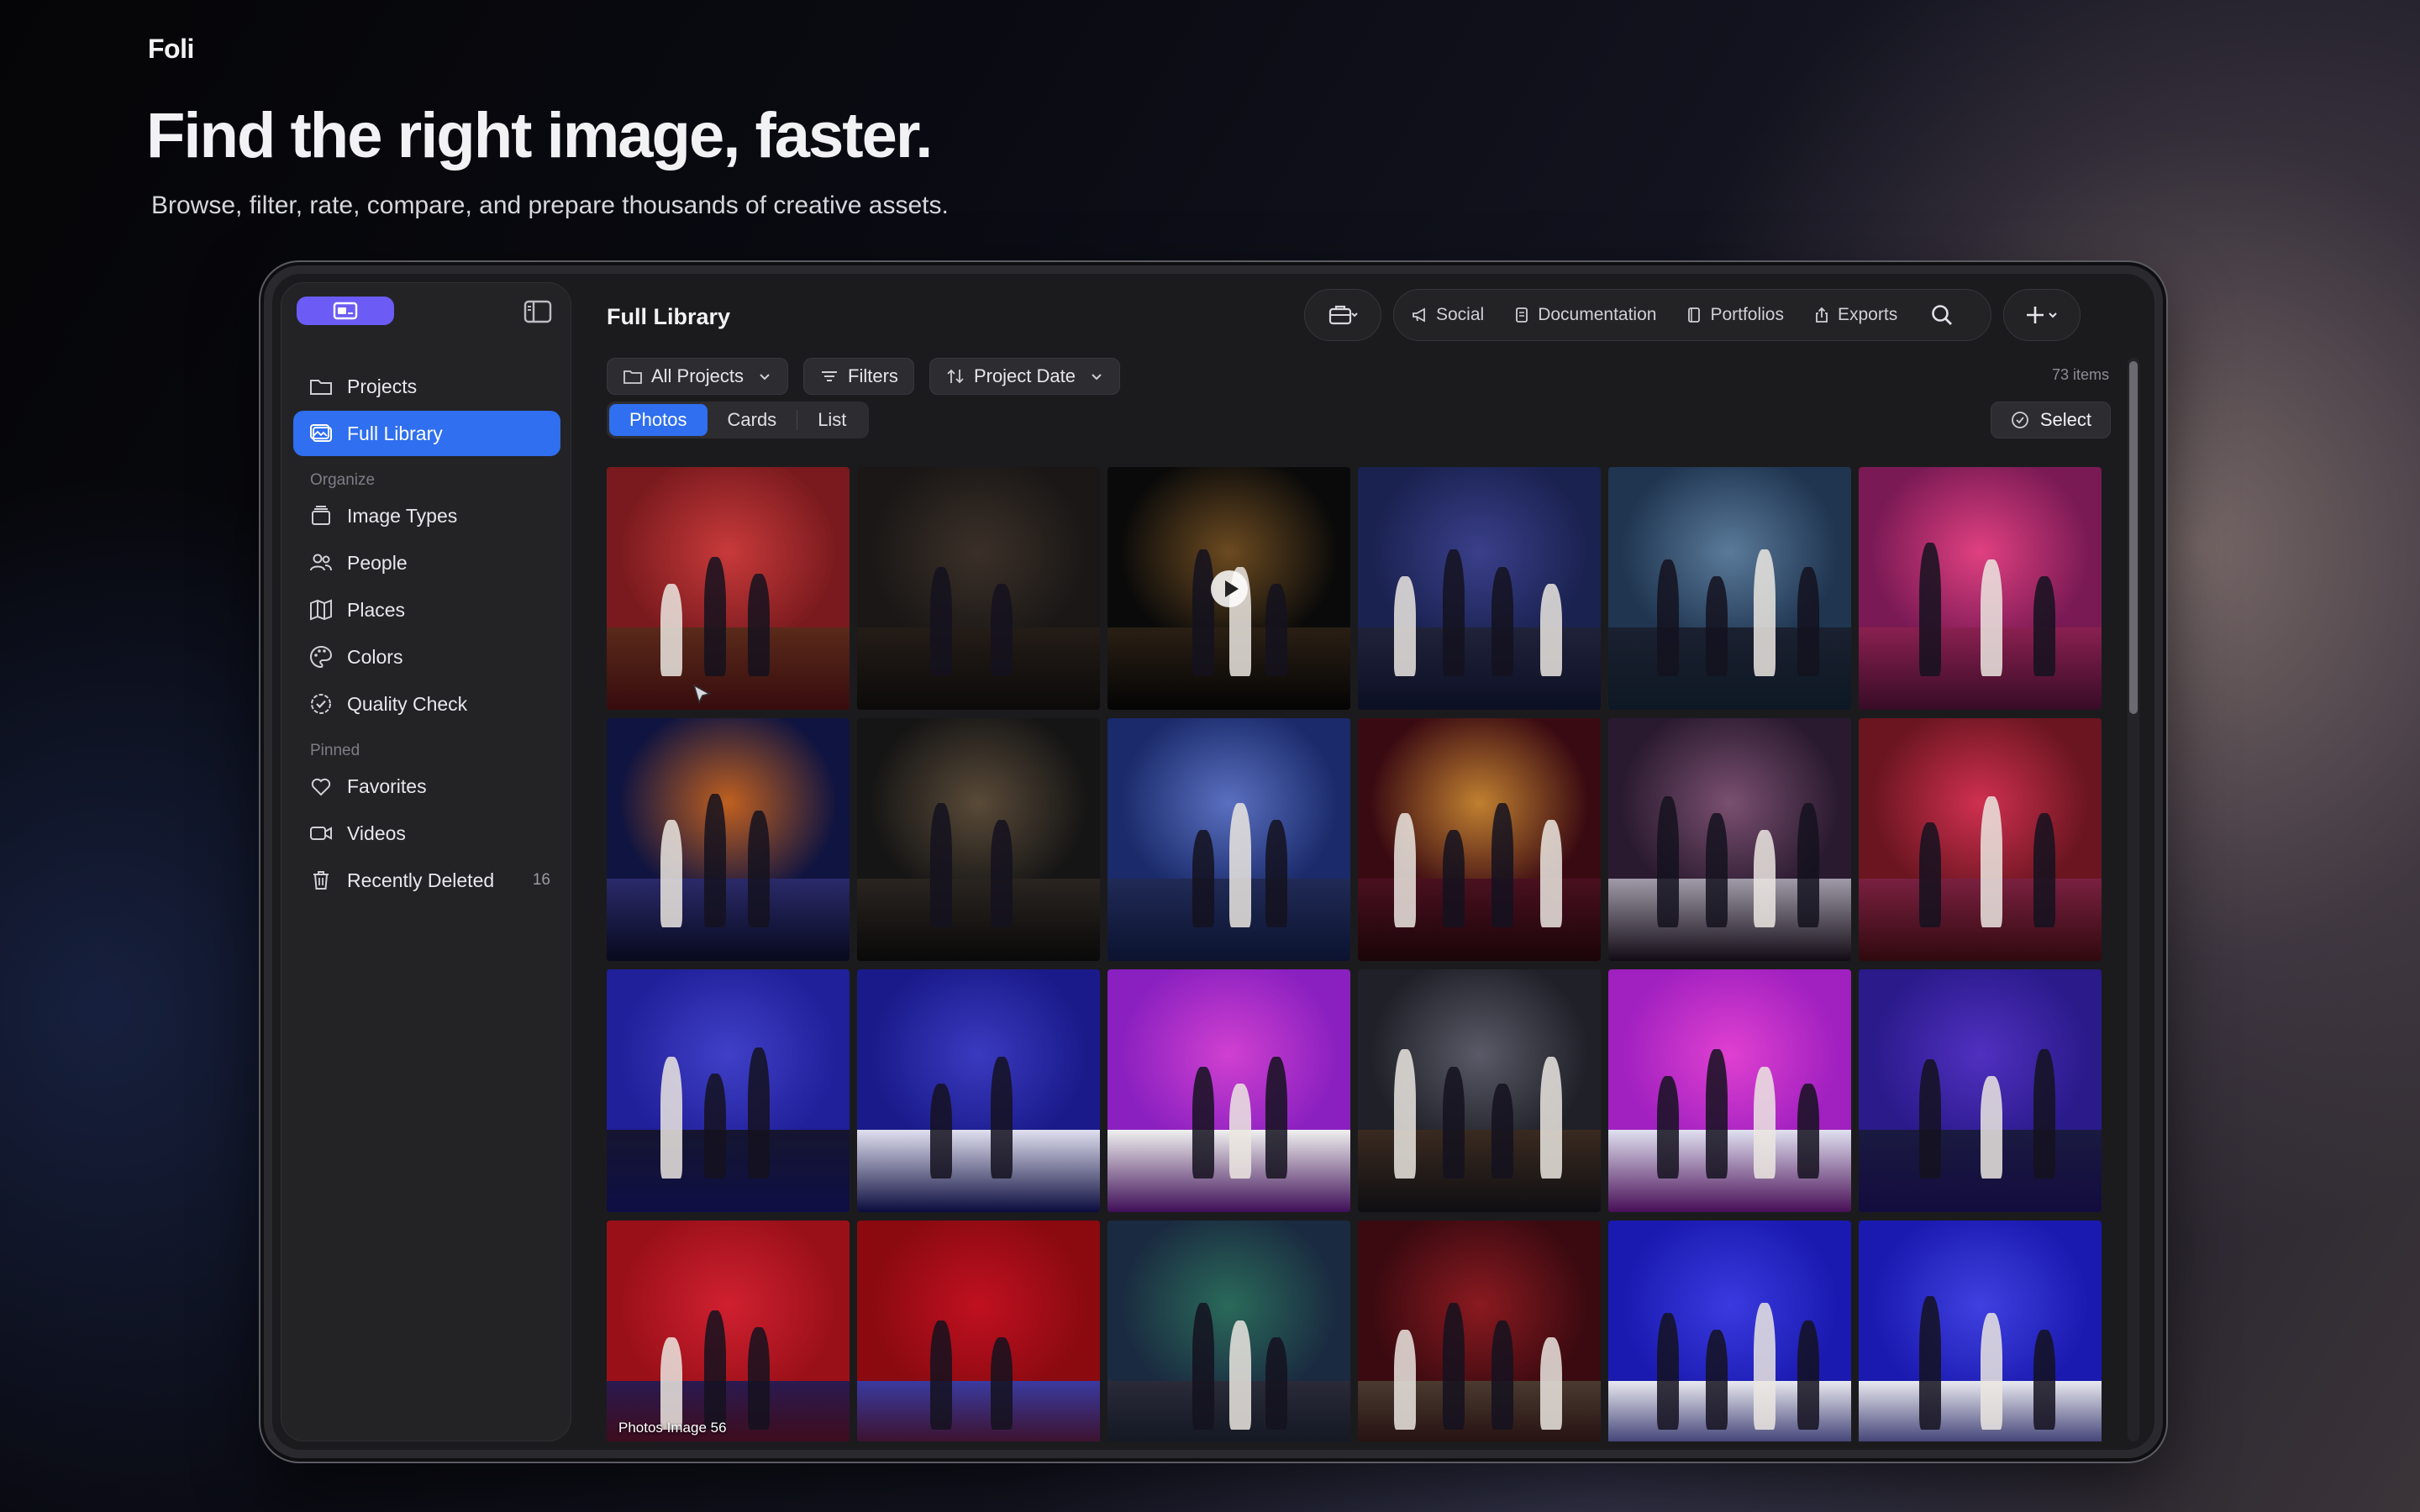 The height and width of the screenshot is (1512, 2420). Describe the element at coordinates (1822, 315) in the screenshot. I see `share-icon` at that location.